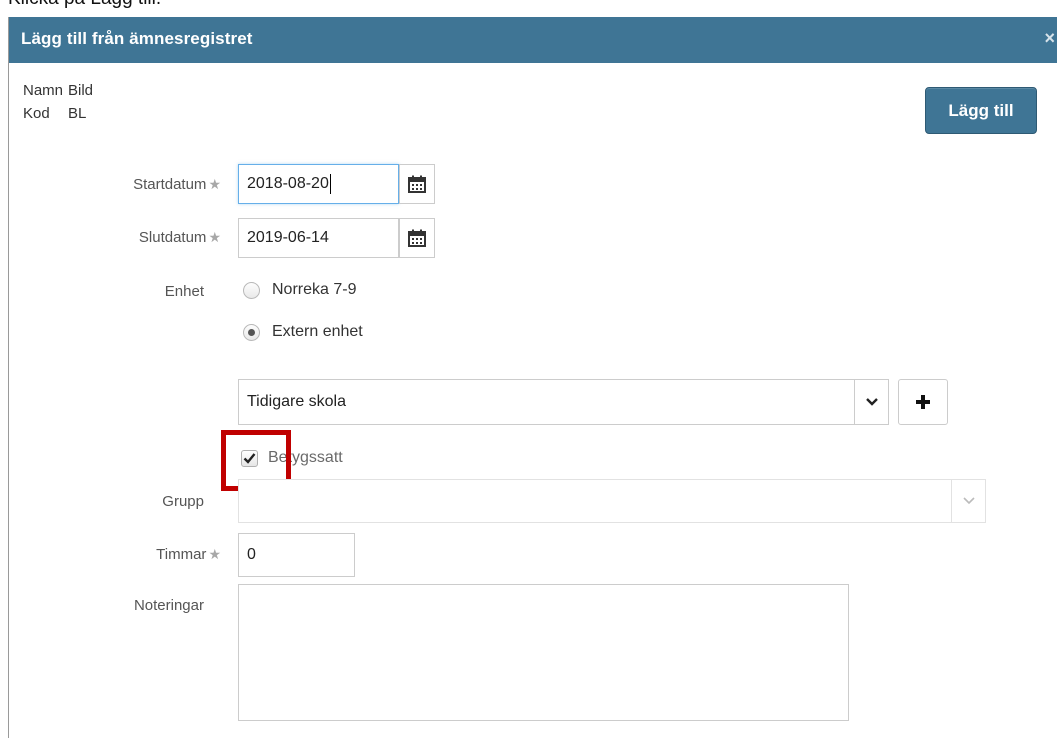 The image size is (1057, 738). Describe the element at coordinates (288, 183) in the screenshot. I see `start-date-value: 2018-08-20` at that location.